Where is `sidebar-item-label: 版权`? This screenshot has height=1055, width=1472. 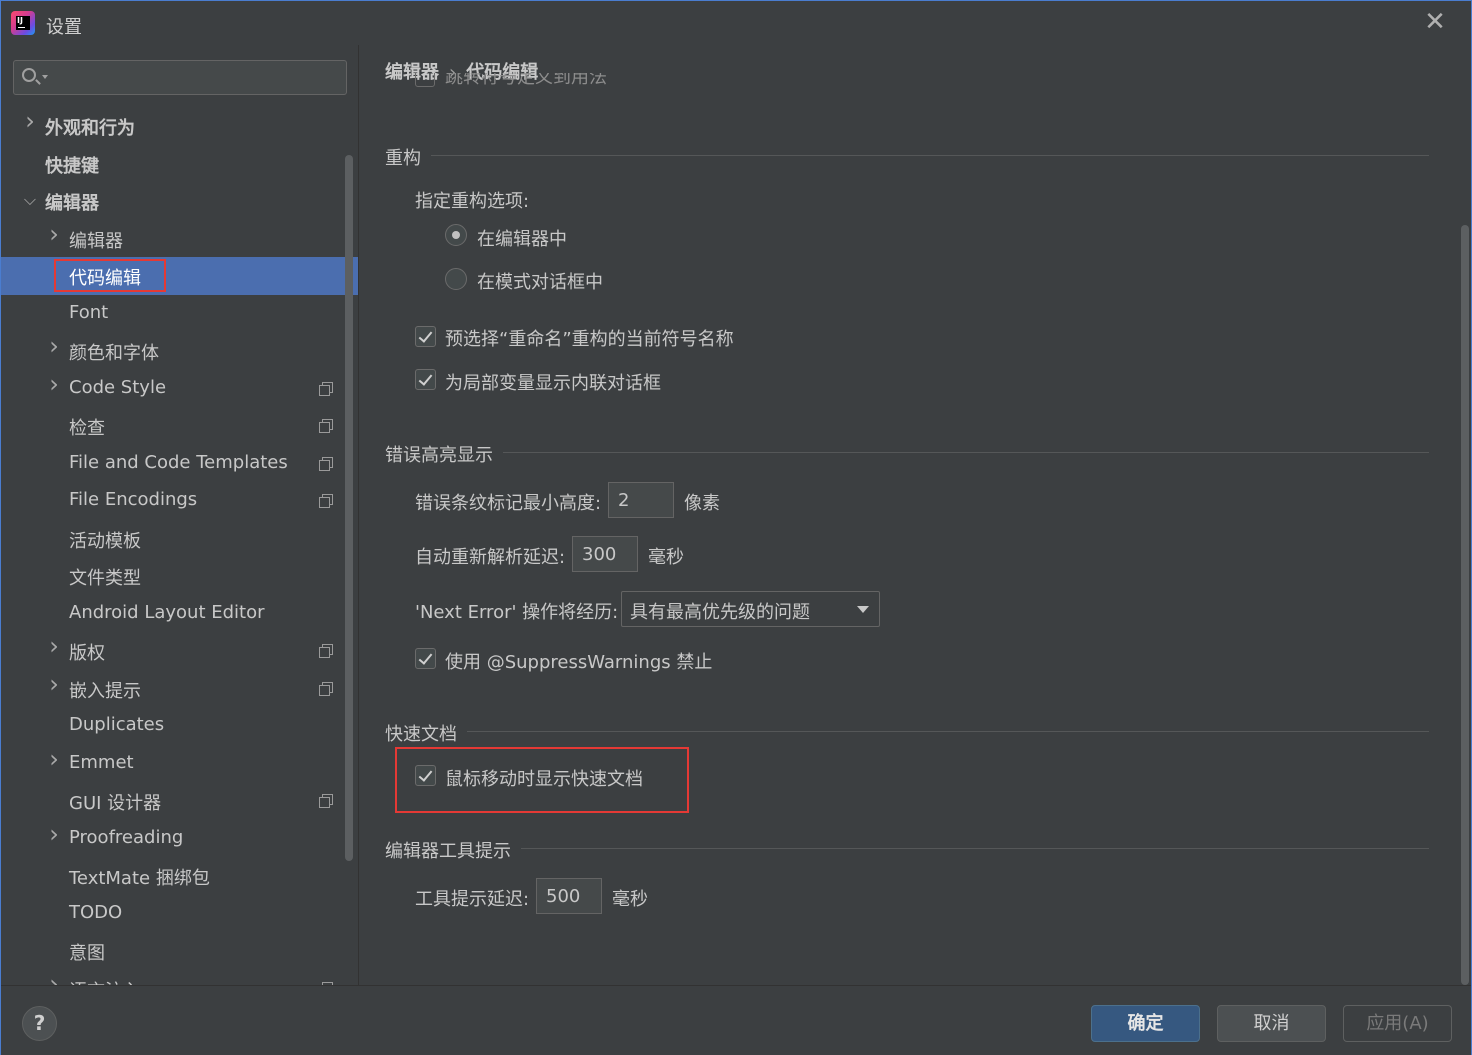
sidebar-item-label: 版权 is located at coordinates (87, 653).